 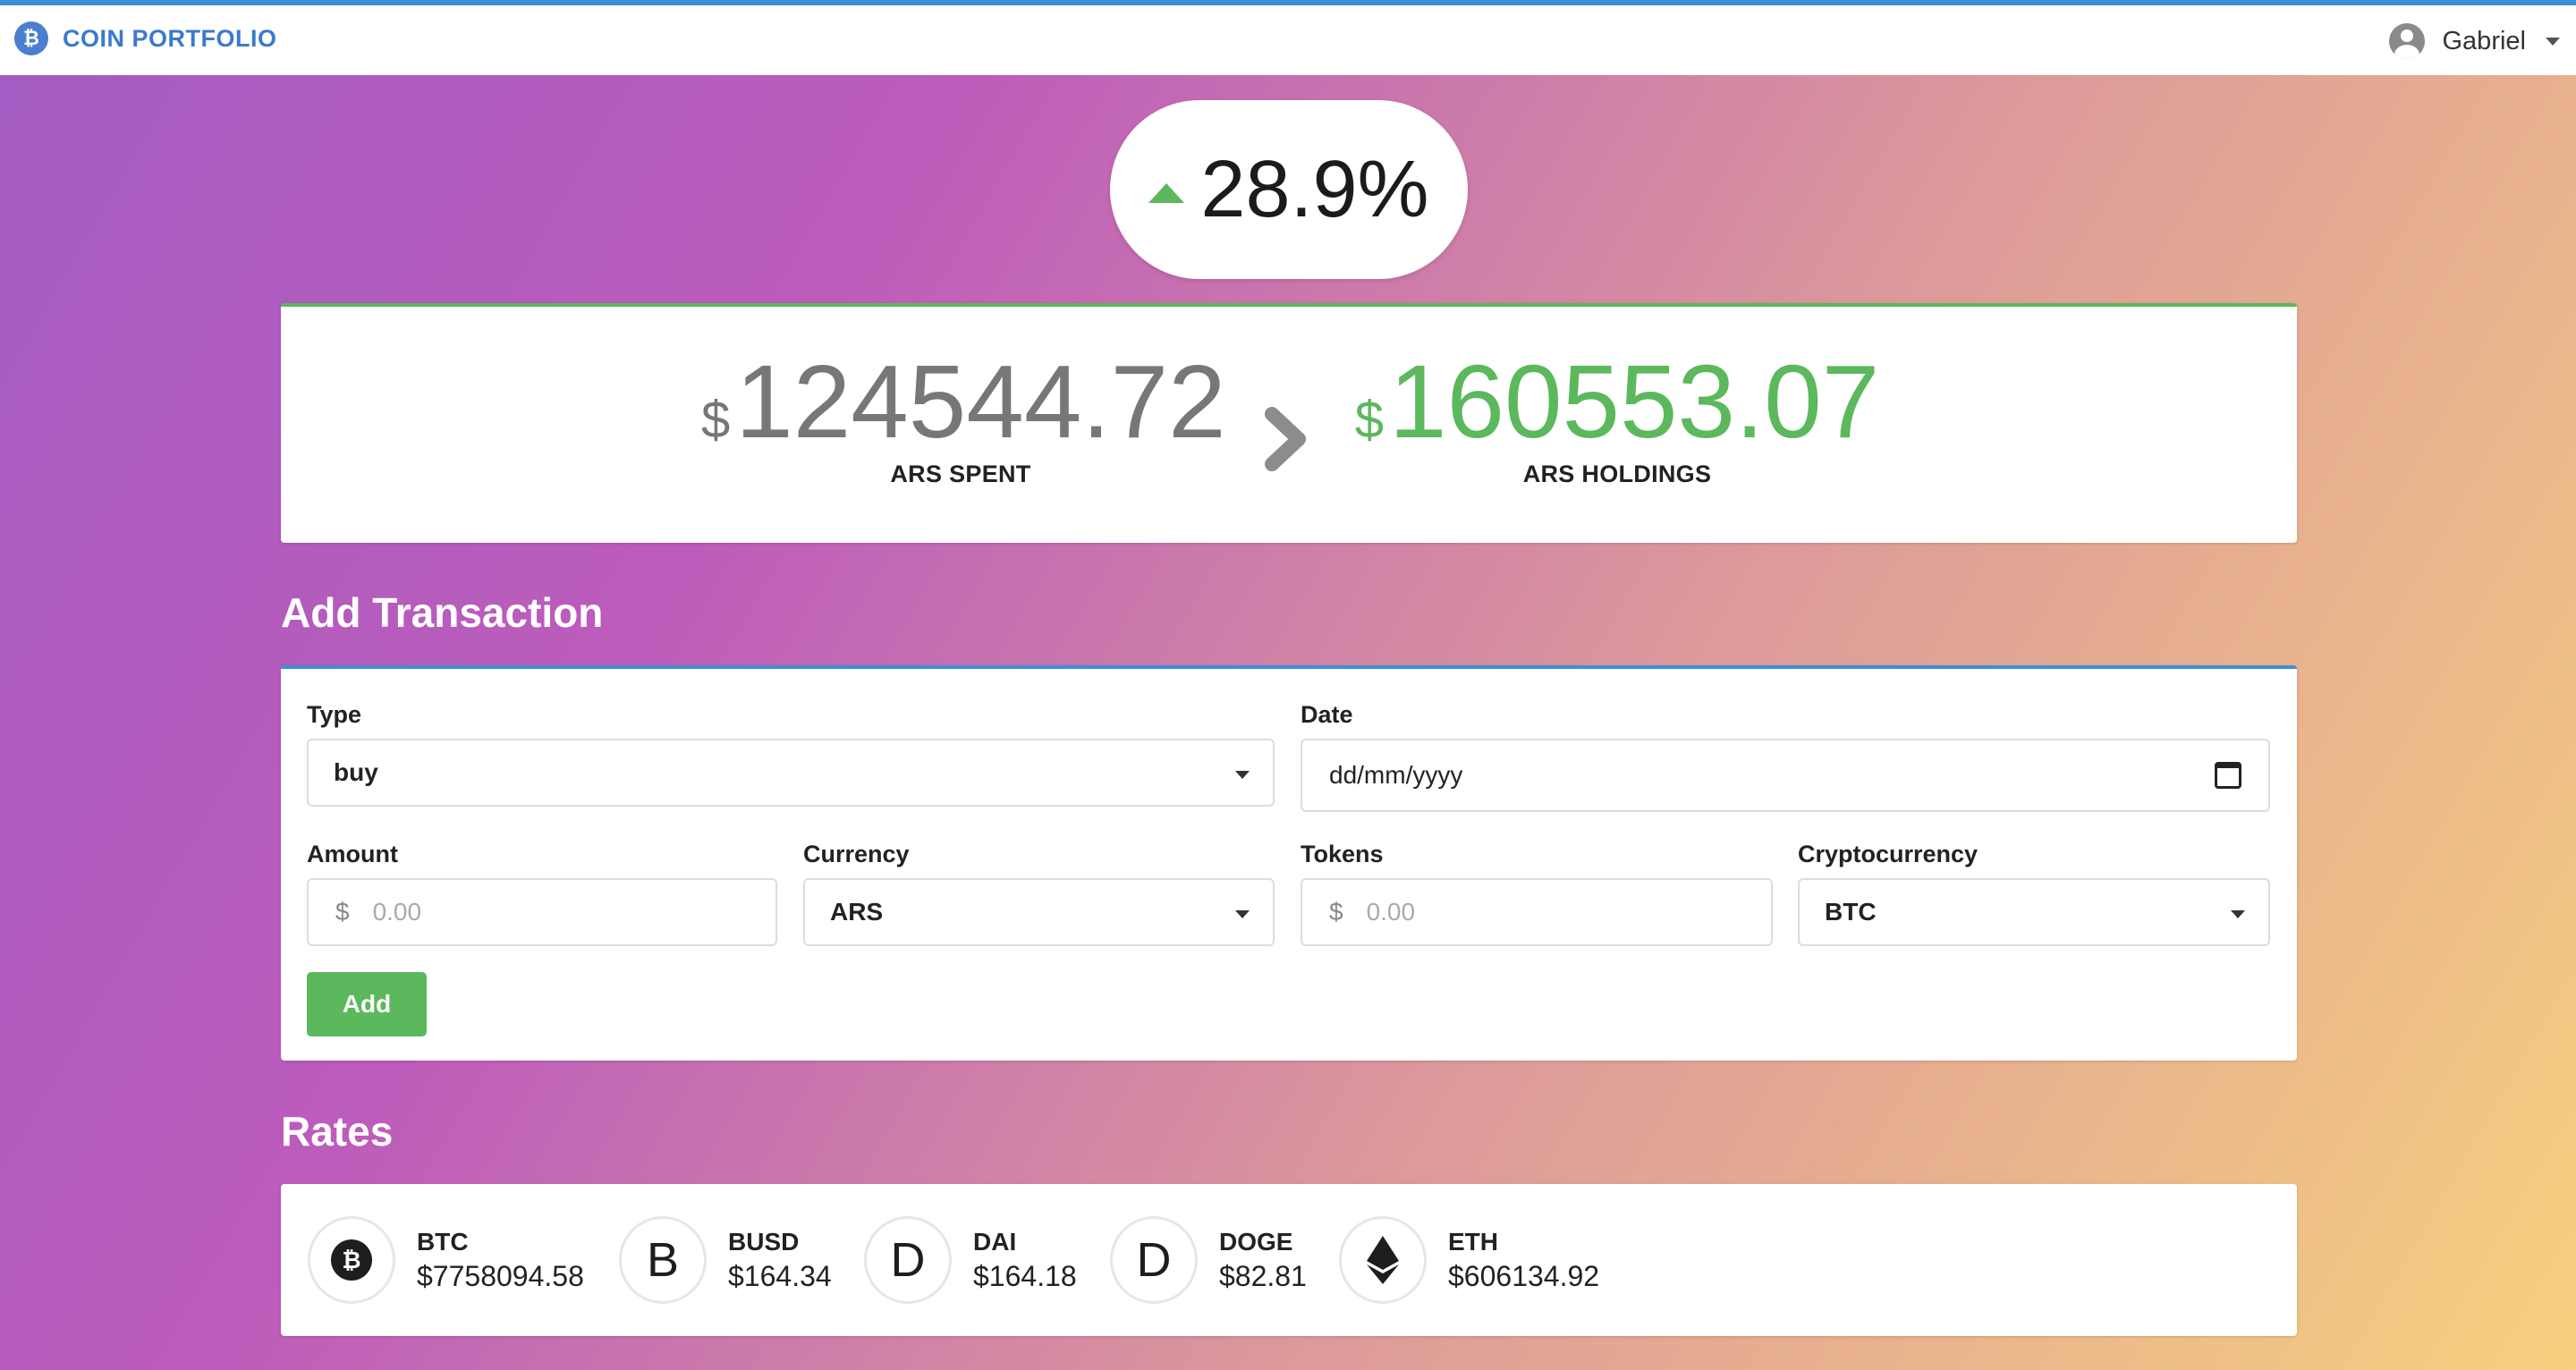 I want to click on busd-letter-icon: B, so click(x=663, y=1260).